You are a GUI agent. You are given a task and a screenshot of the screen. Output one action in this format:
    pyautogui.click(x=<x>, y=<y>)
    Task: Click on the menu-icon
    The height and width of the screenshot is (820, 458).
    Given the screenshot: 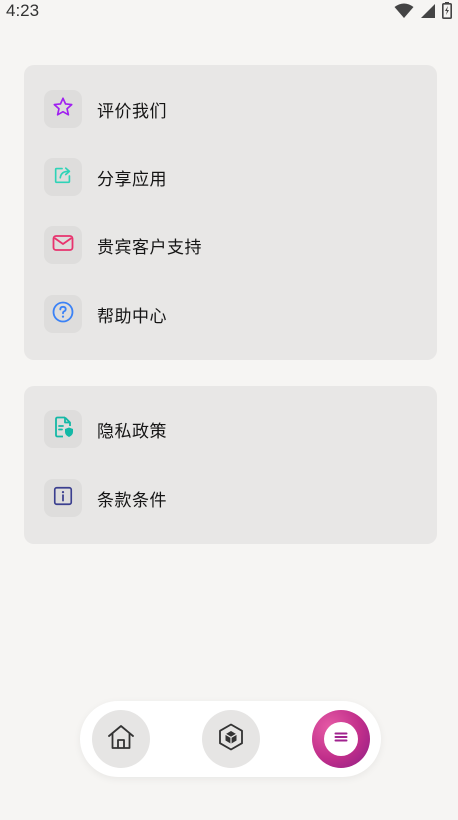 What is the action you would take?
    pyautogui.click(x=341, y=739)
    